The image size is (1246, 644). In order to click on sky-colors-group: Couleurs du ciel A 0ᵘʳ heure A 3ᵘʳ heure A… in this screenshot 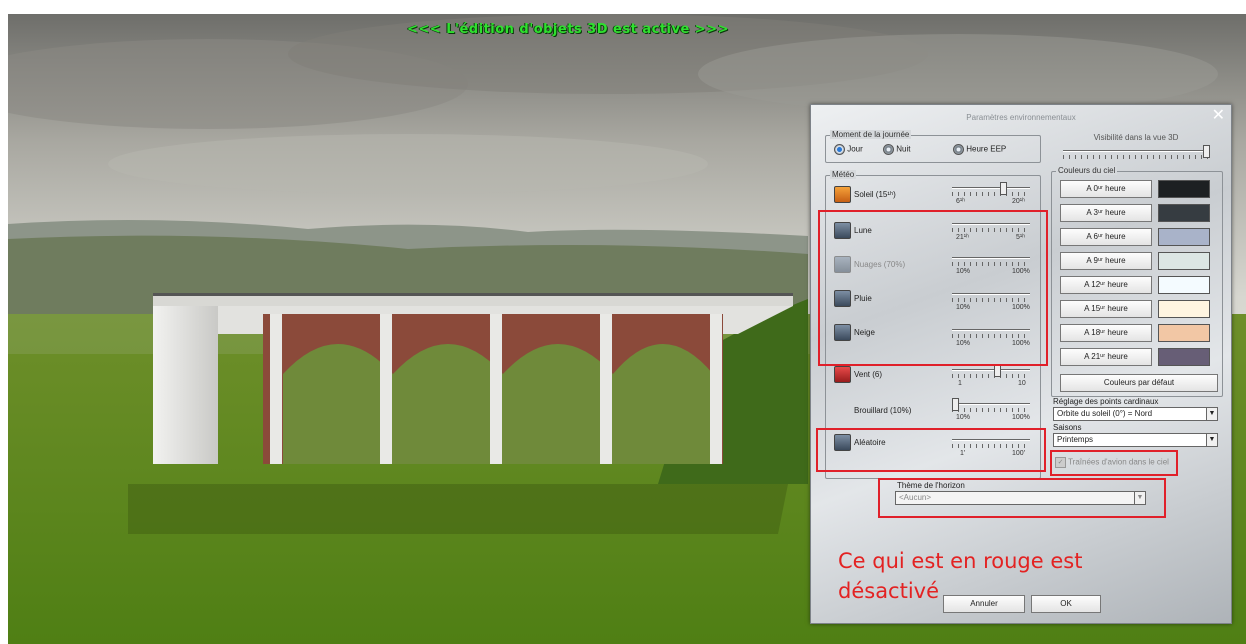, I will do `click(1137, 281)`.